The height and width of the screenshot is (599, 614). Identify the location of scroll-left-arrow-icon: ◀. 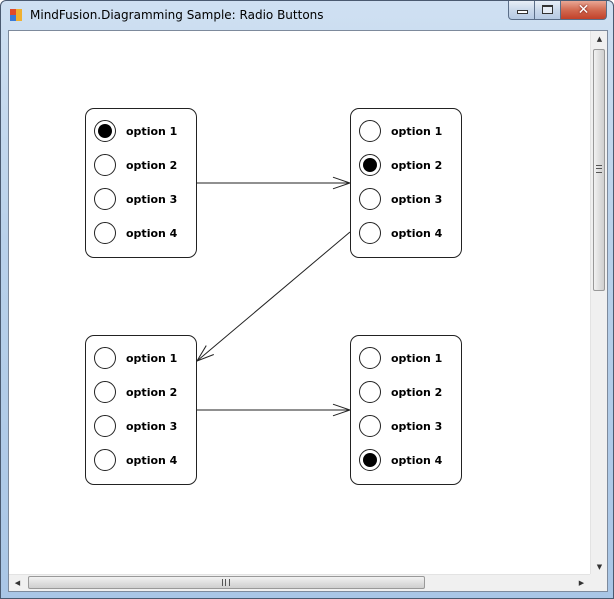
(17, 583).